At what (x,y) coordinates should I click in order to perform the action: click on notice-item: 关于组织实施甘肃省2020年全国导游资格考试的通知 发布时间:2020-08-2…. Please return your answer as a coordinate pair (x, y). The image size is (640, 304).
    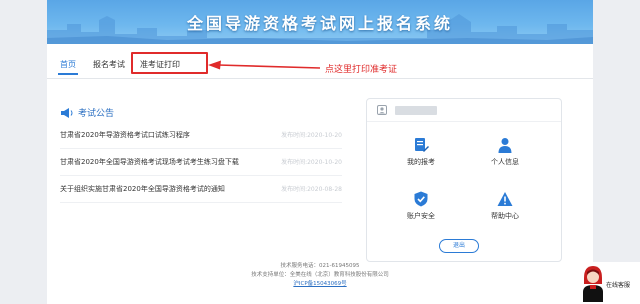
    Looking at the image, I should click on (201, 189).